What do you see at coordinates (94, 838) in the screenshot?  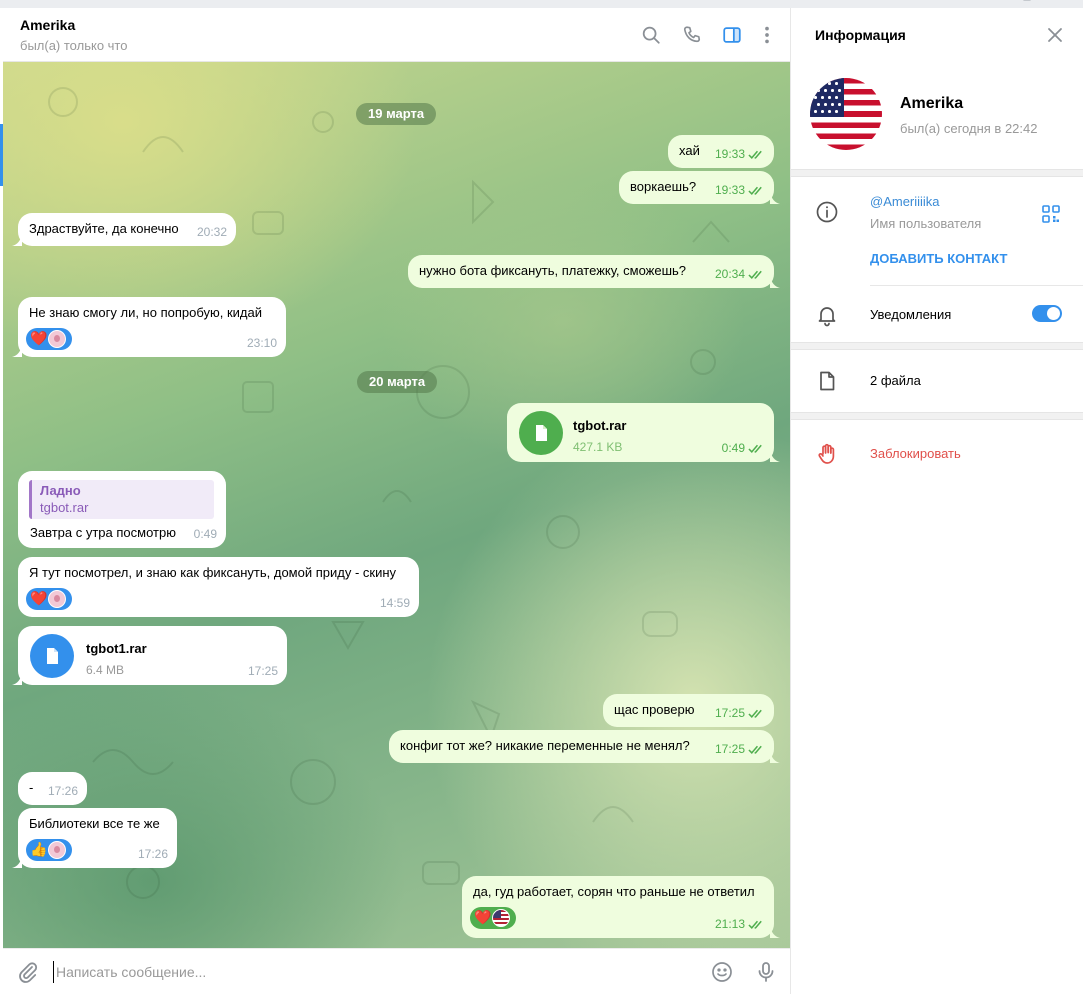 I see `message-bubble-incoming: Библиотеки все те же 👍 17:26` at bounding box center [94, 838].